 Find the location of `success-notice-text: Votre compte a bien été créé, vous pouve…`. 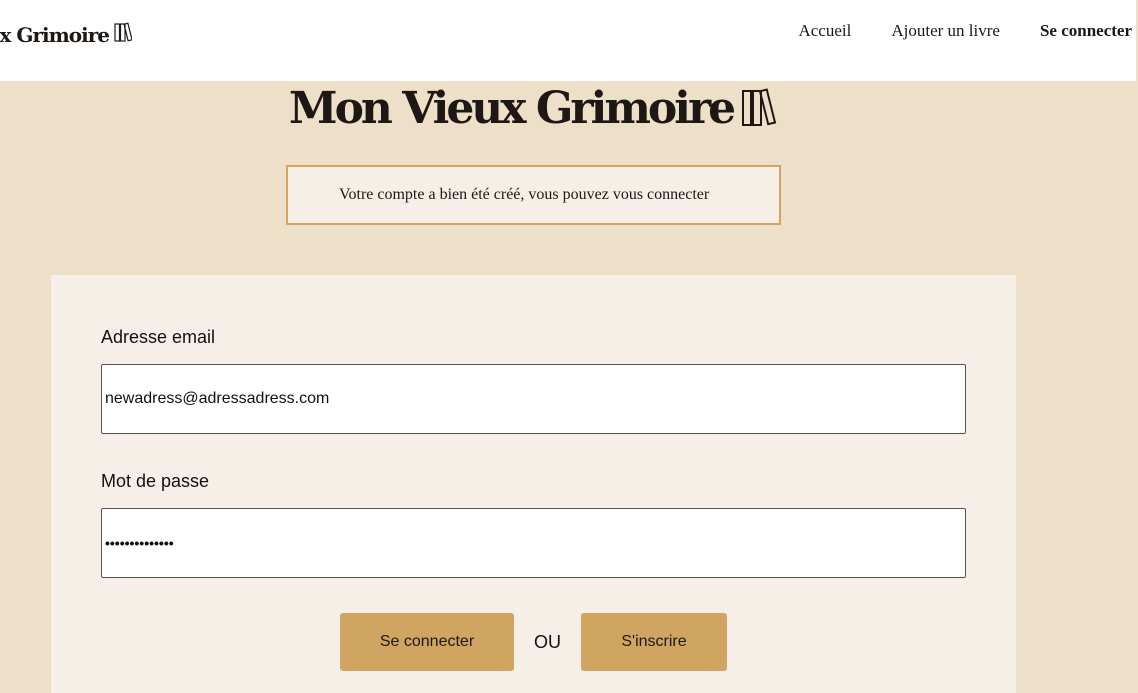

success-notice-text: Votre compte a bien été créé, vous pouve… is located at coordinates (524, 194).